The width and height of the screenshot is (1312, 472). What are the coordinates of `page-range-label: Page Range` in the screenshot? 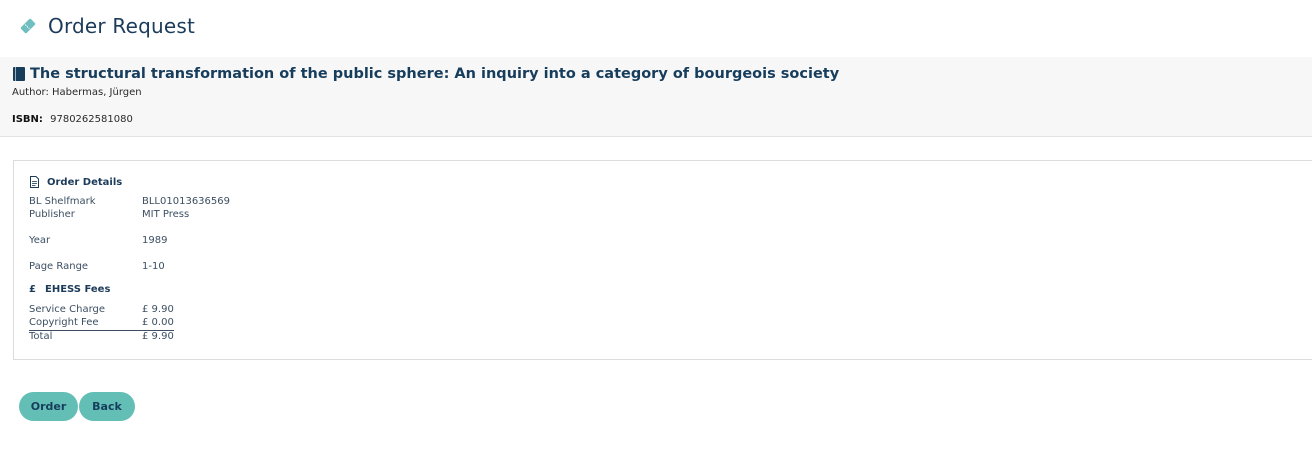 It's located at (59, 266).